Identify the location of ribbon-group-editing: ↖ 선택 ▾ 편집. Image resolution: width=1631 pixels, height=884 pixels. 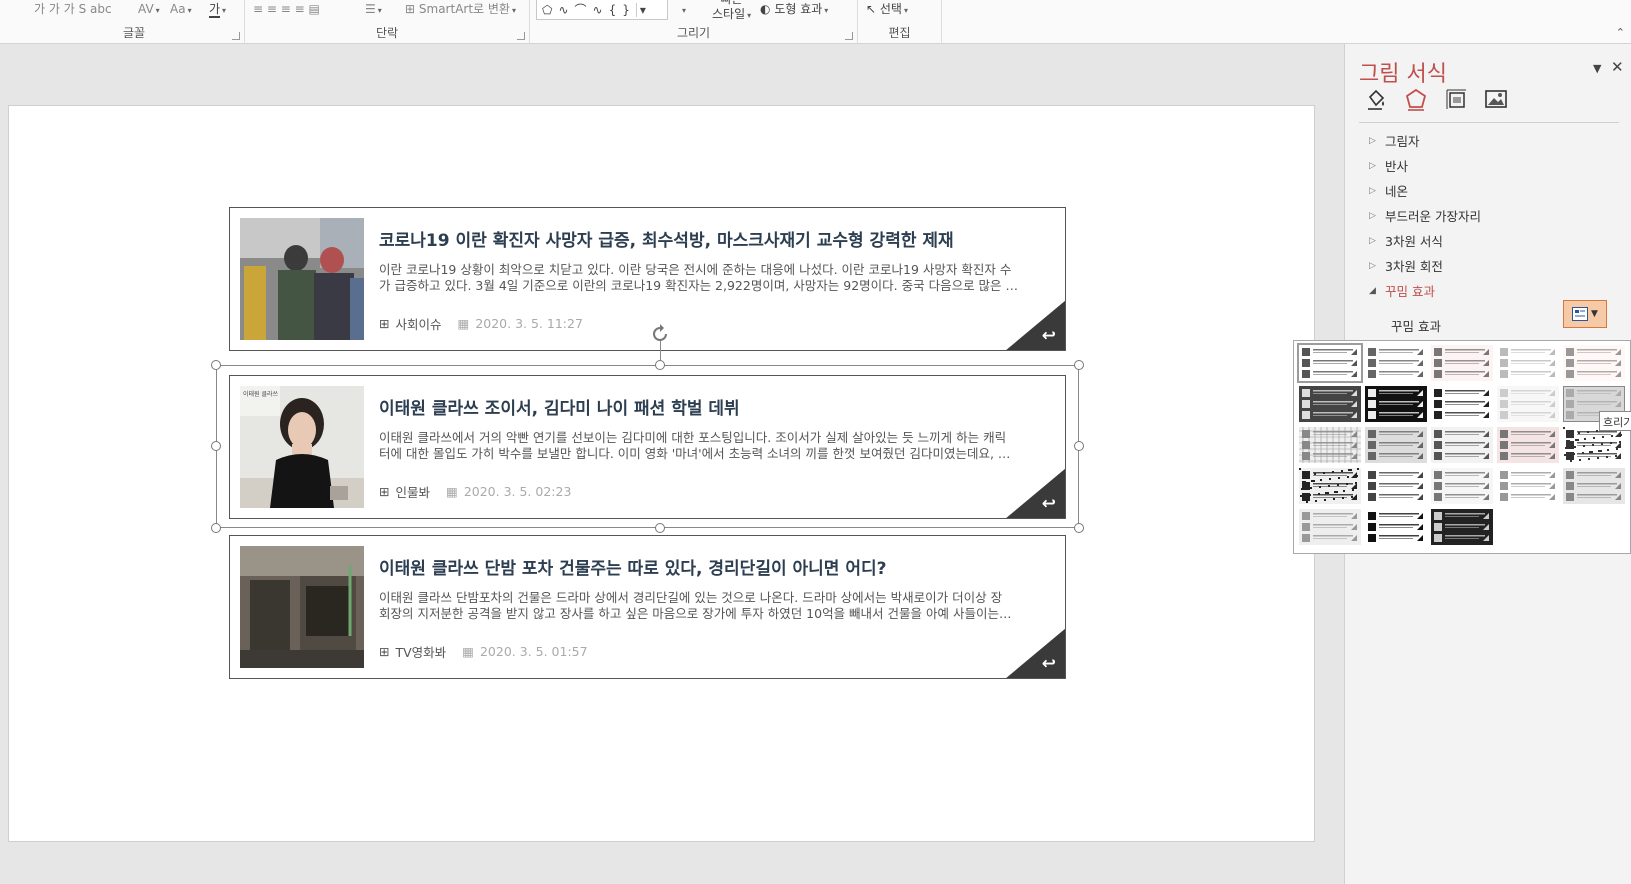
(900, 22).